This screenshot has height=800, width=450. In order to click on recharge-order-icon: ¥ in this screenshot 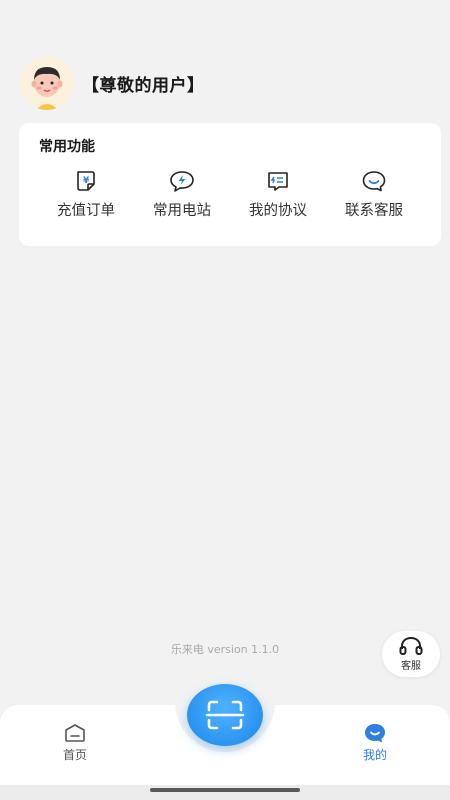, I will do `click(86, 181)`.